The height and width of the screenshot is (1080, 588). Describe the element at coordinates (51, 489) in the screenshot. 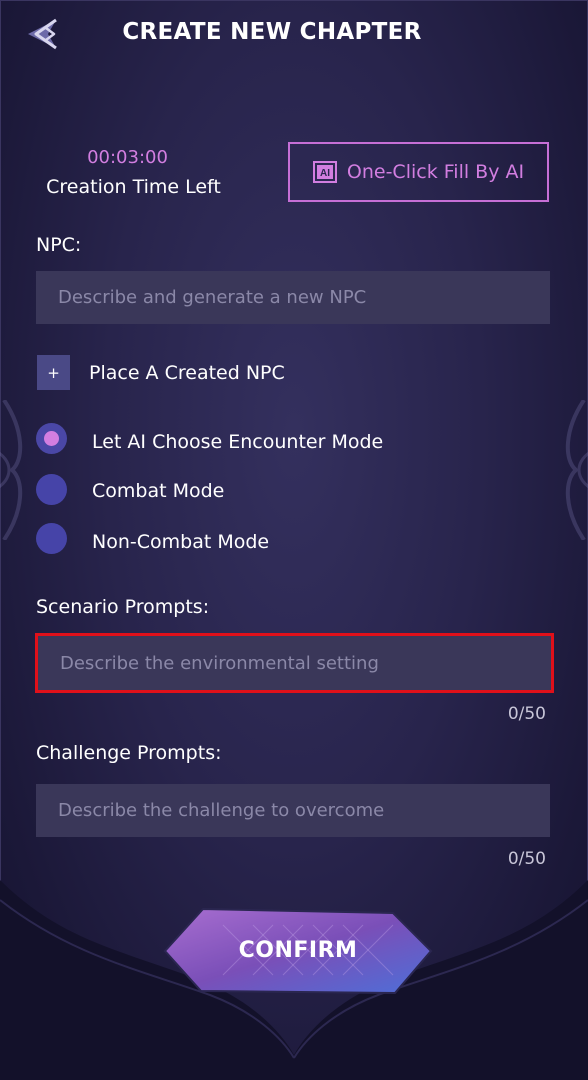

I see `radio-combat-mode` at that location.